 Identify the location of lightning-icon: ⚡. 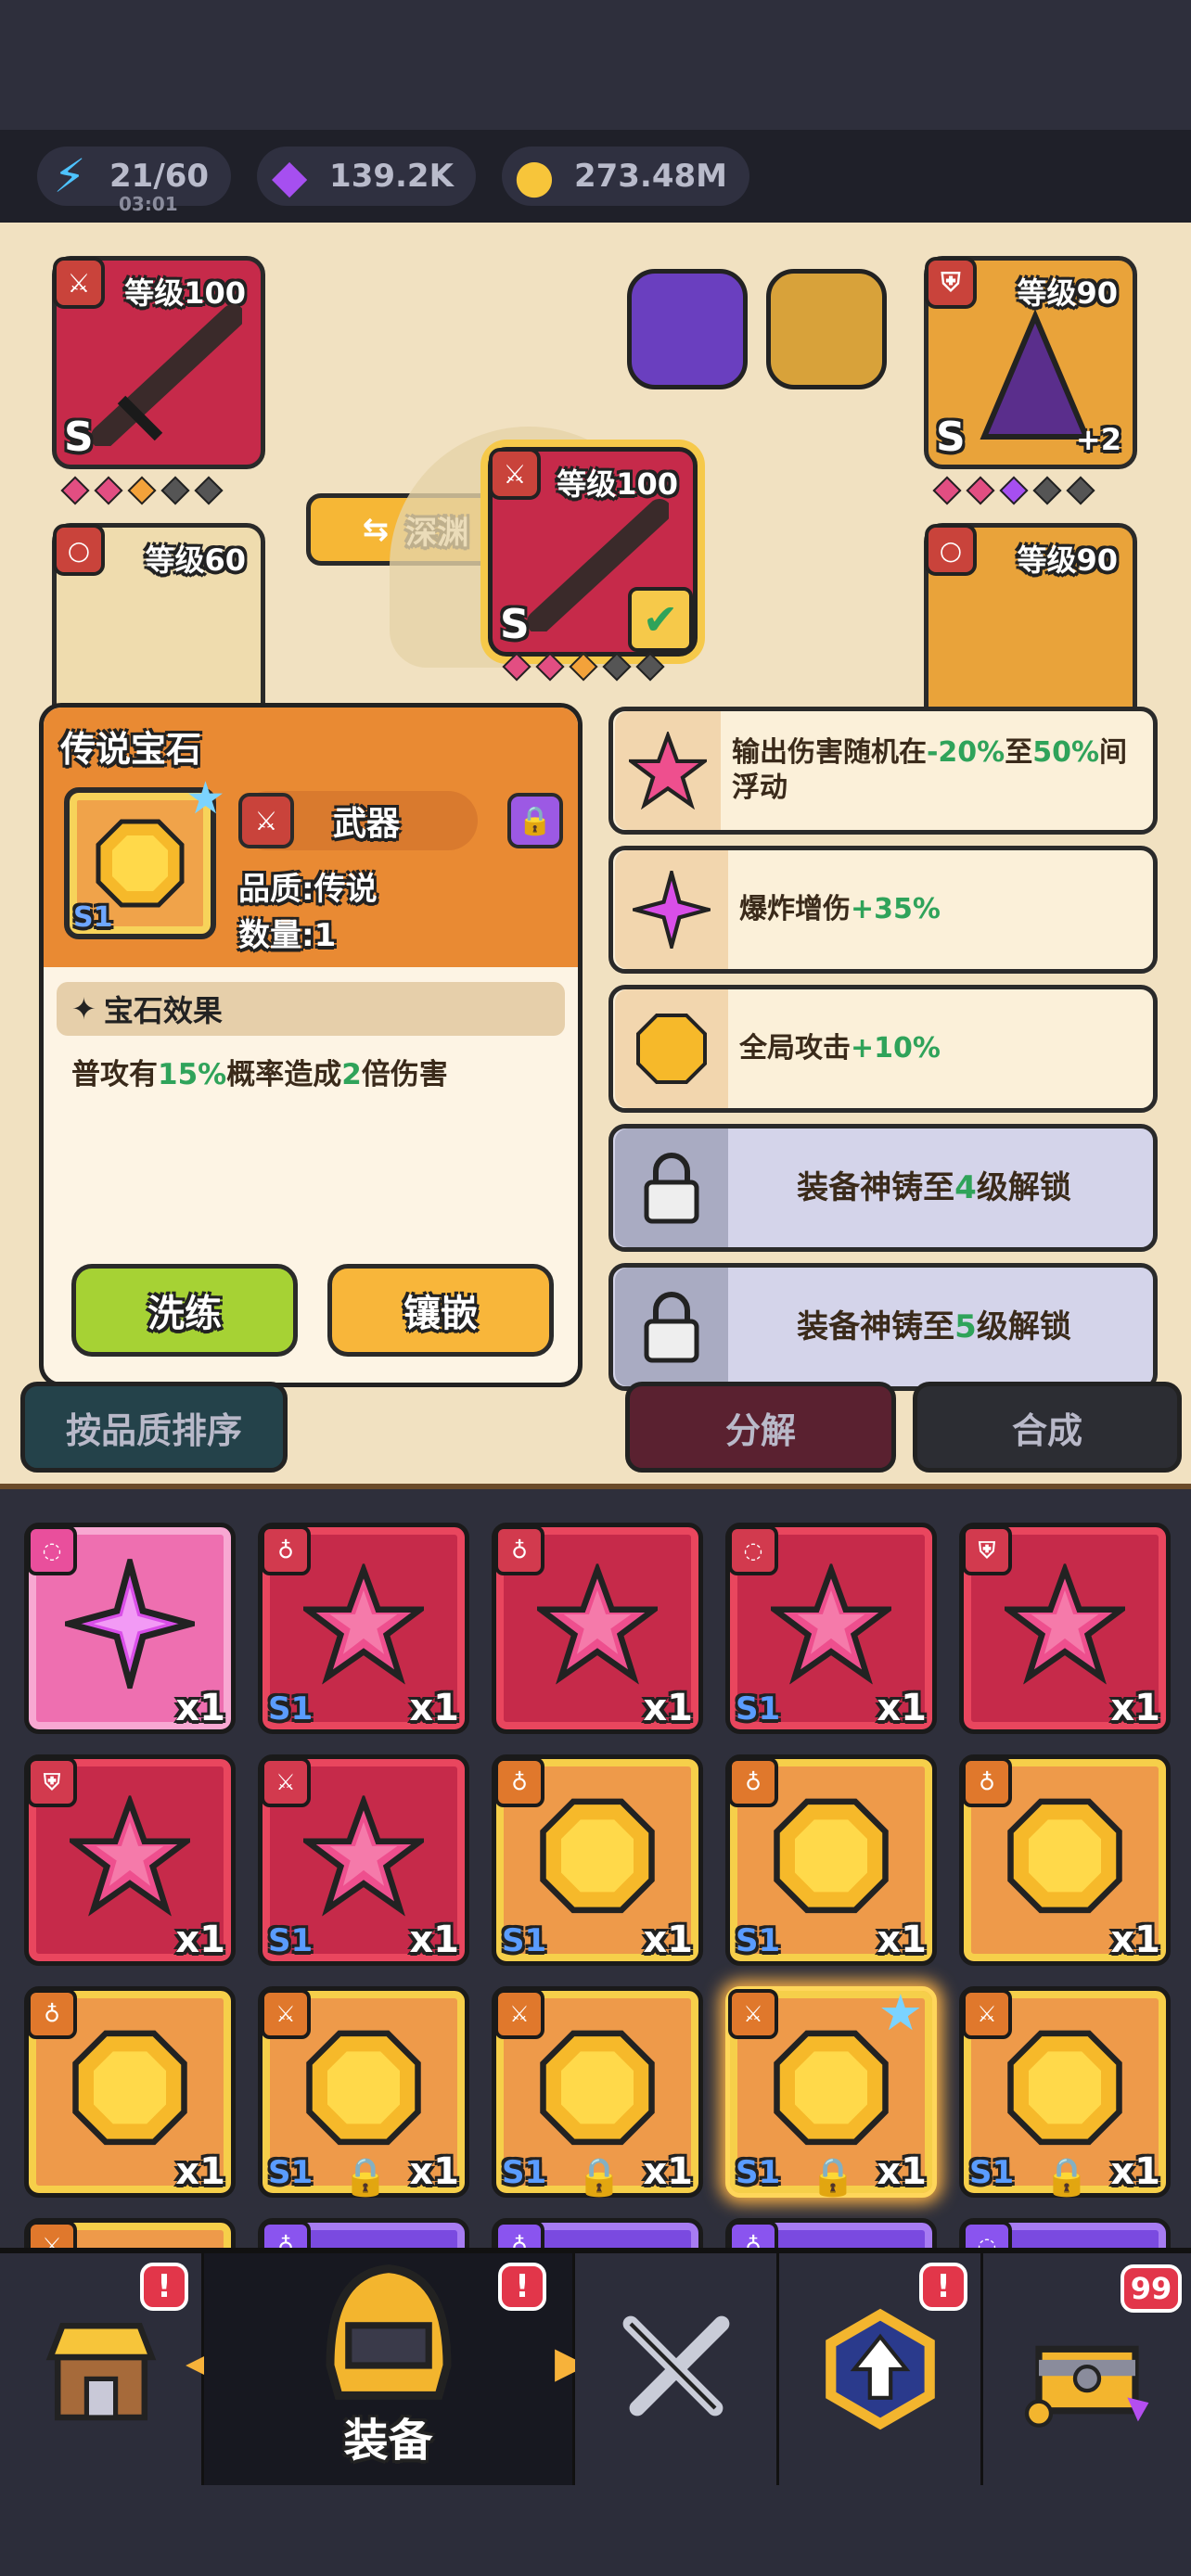
(69, 176).